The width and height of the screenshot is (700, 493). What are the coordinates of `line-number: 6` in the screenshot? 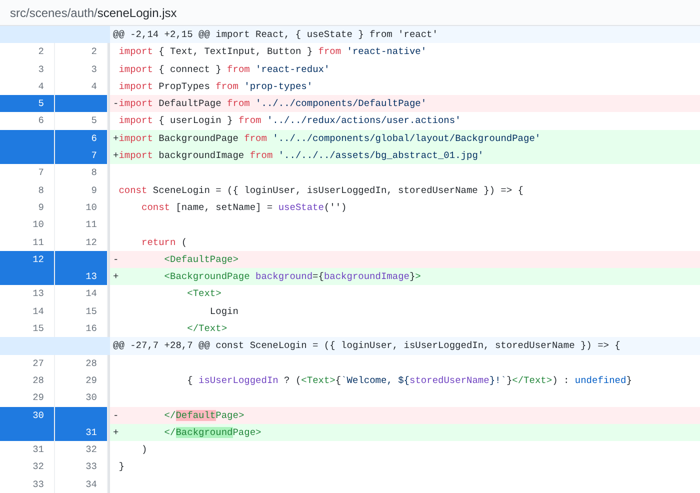 It's located at (81, 139).